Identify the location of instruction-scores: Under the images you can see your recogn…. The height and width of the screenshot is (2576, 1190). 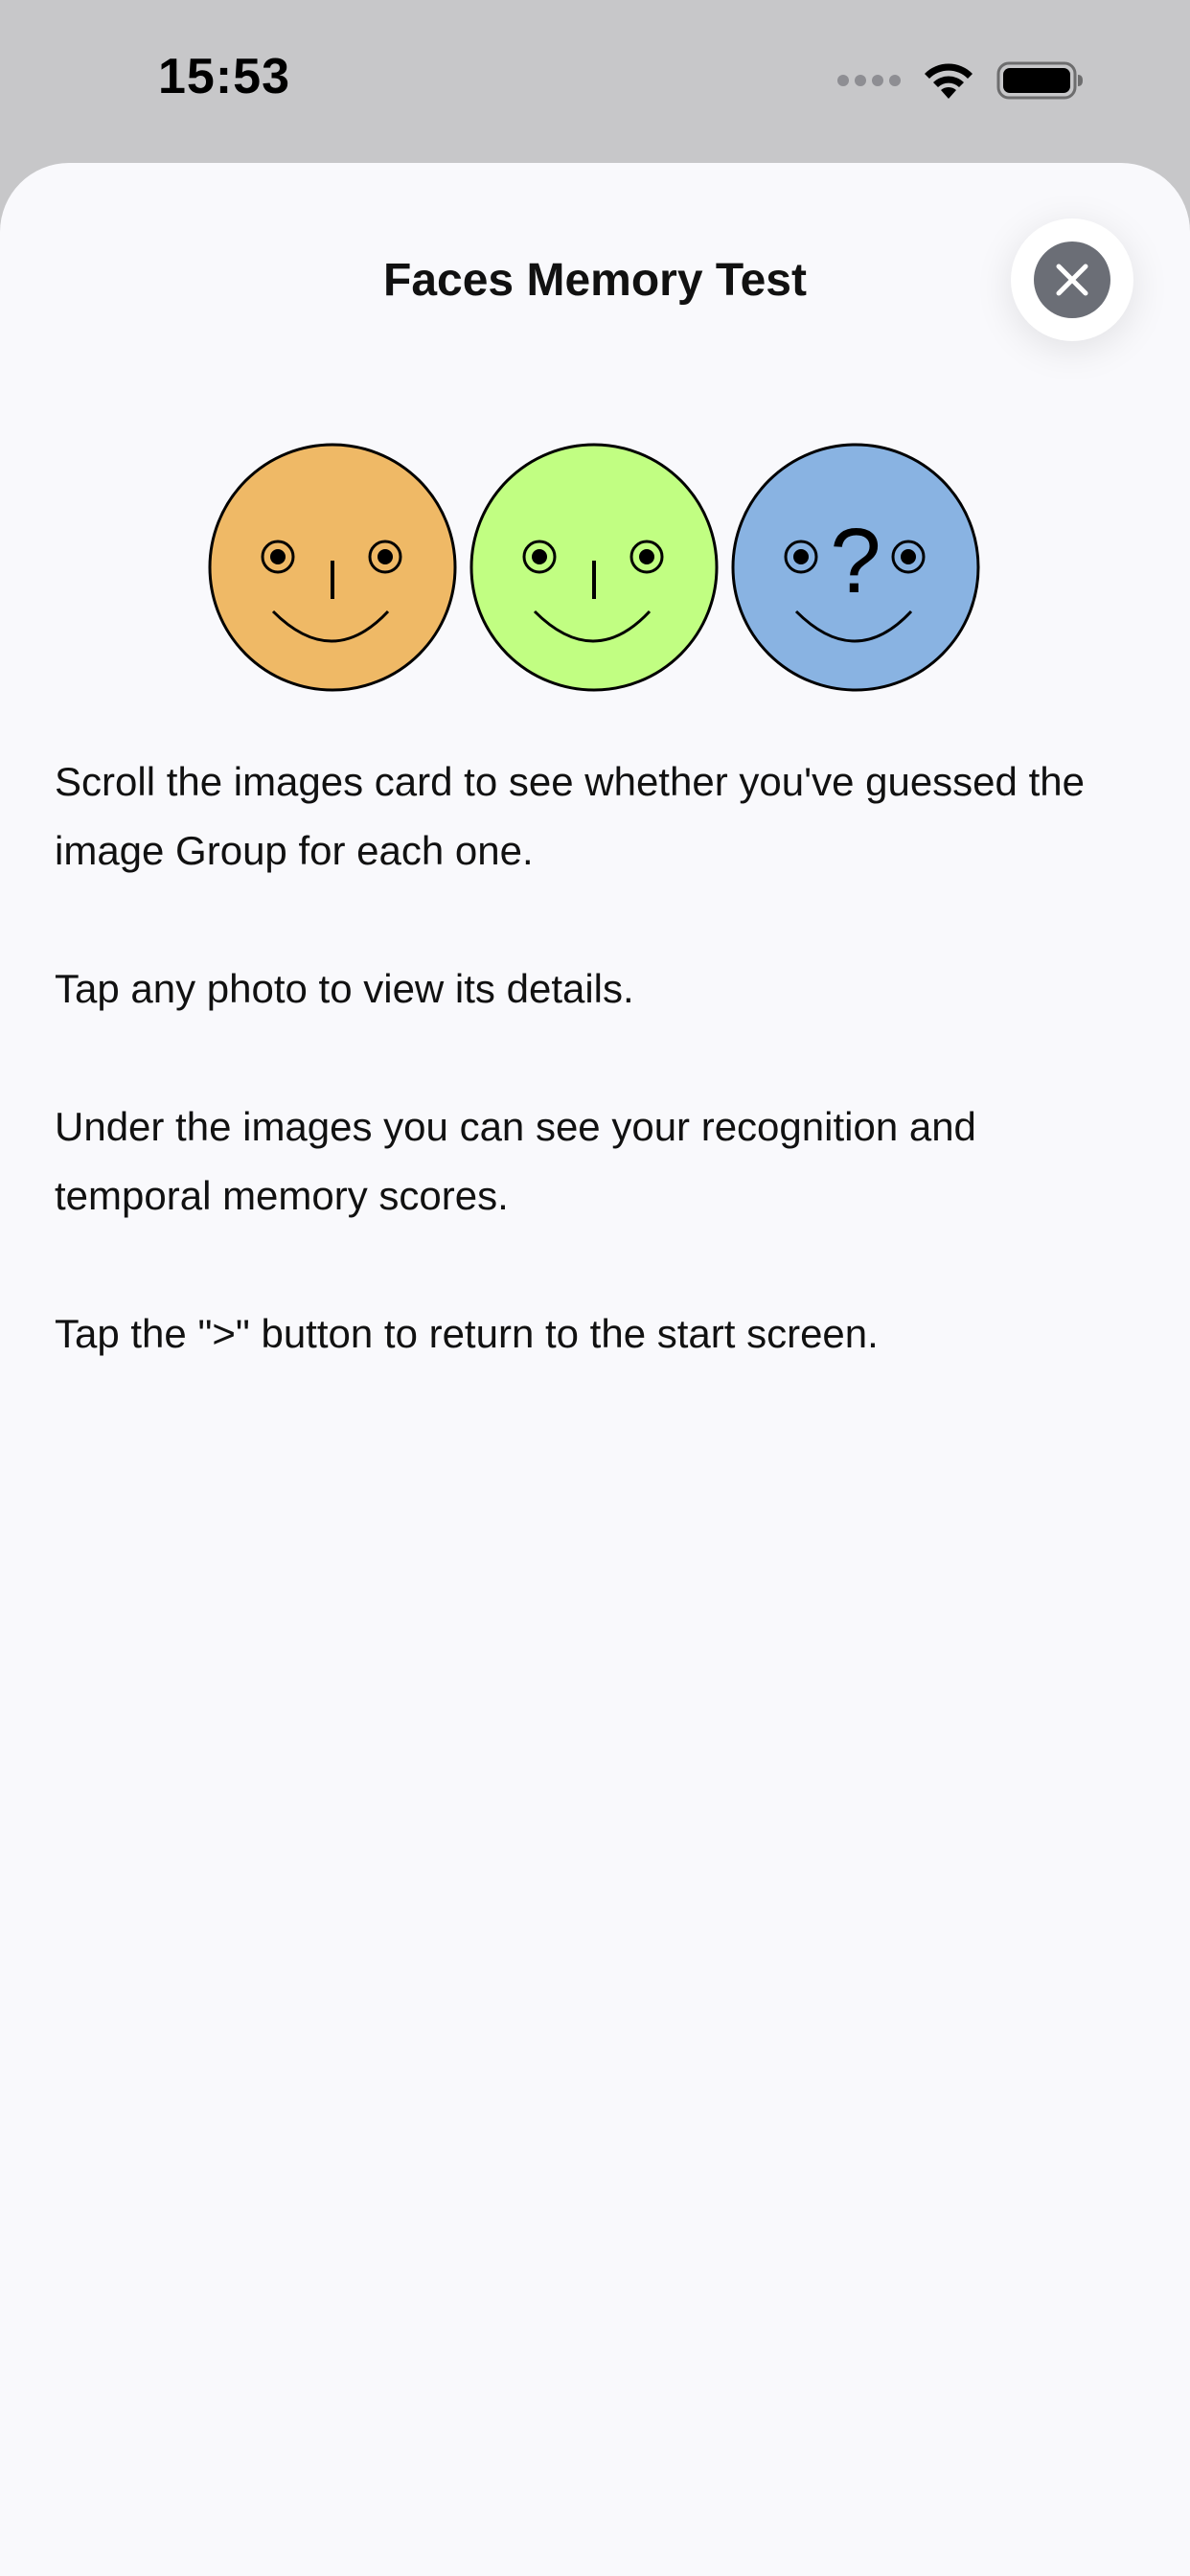
(515, 1161).